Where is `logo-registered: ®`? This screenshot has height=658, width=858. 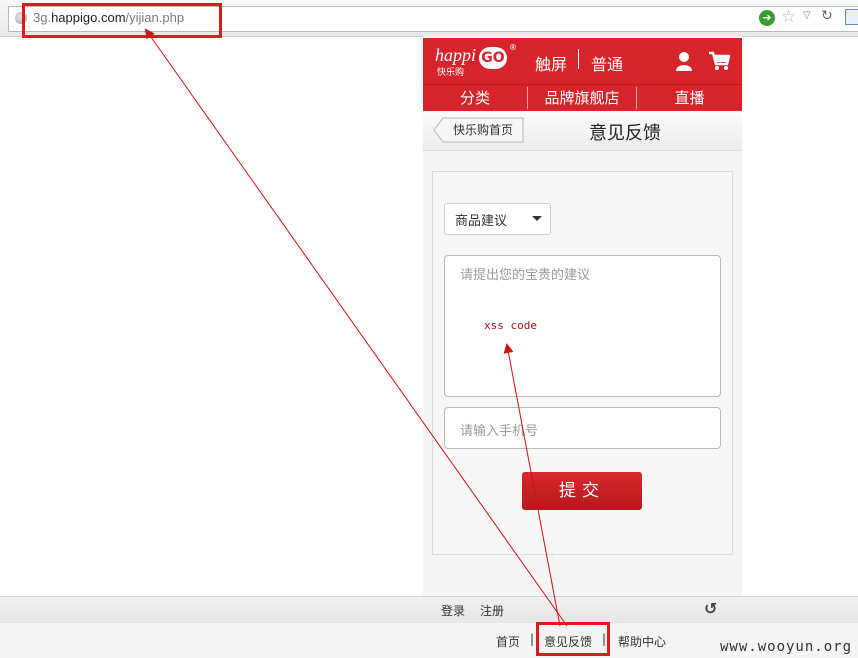 logo-registered: ® is located at coordinates (513, 47).